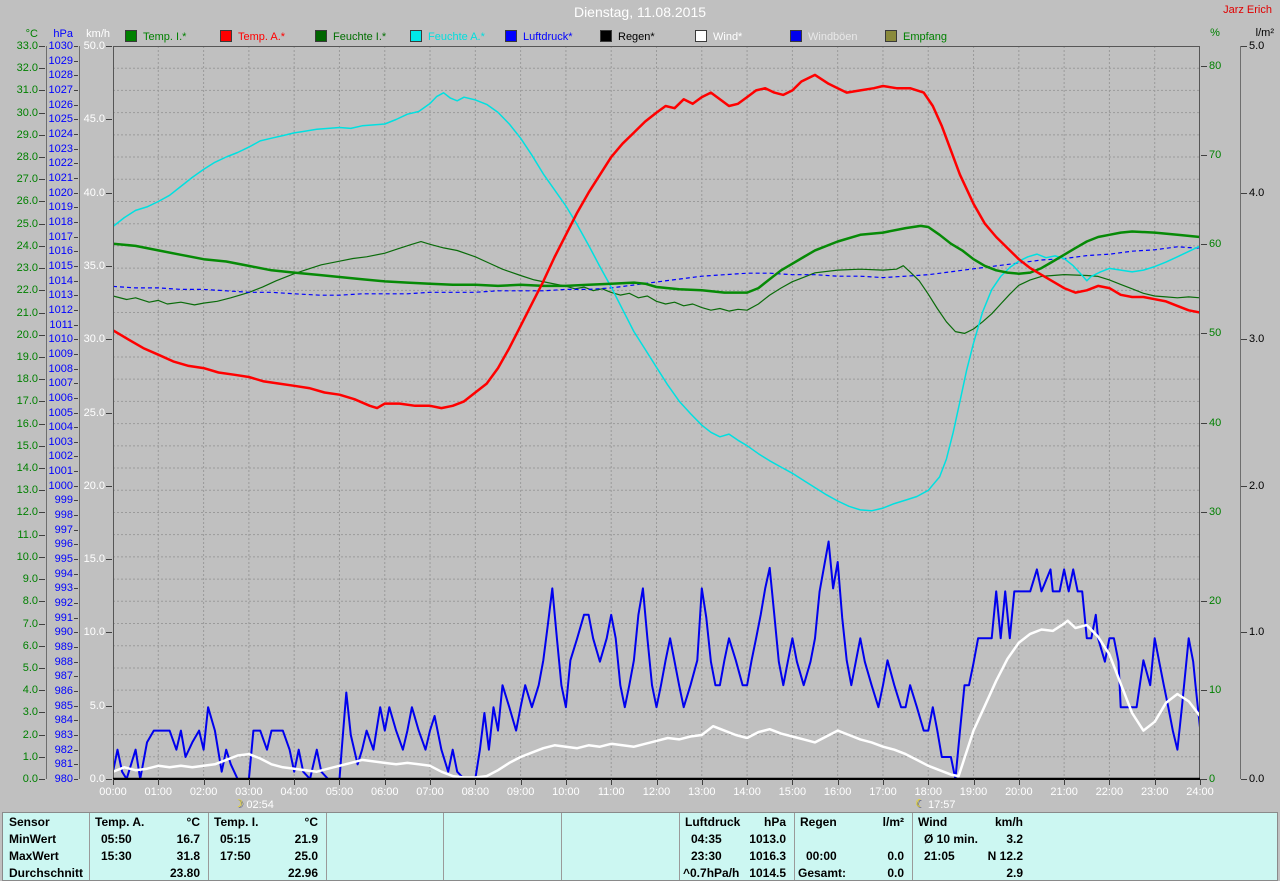 Image resolution: width=1280 pixels, height=881 pixels. I want to click on table-max-value: 25.0, so click(306, 856).